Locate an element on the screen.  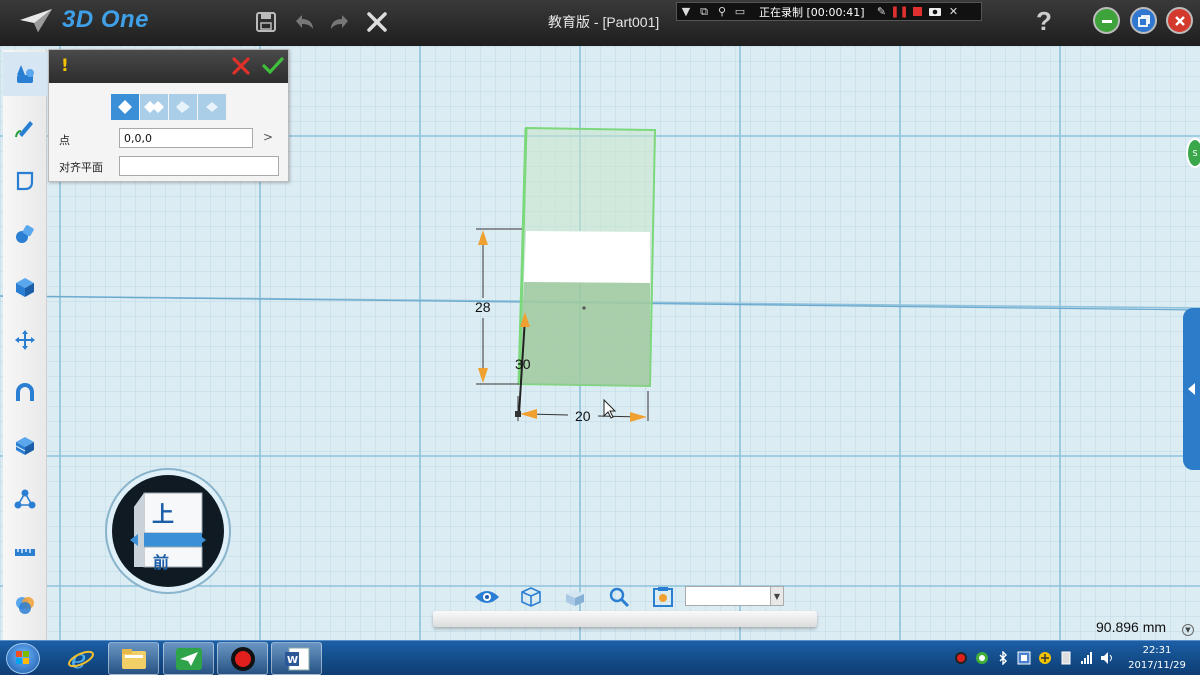
pencil-icon is located at coordinates (24, 129).